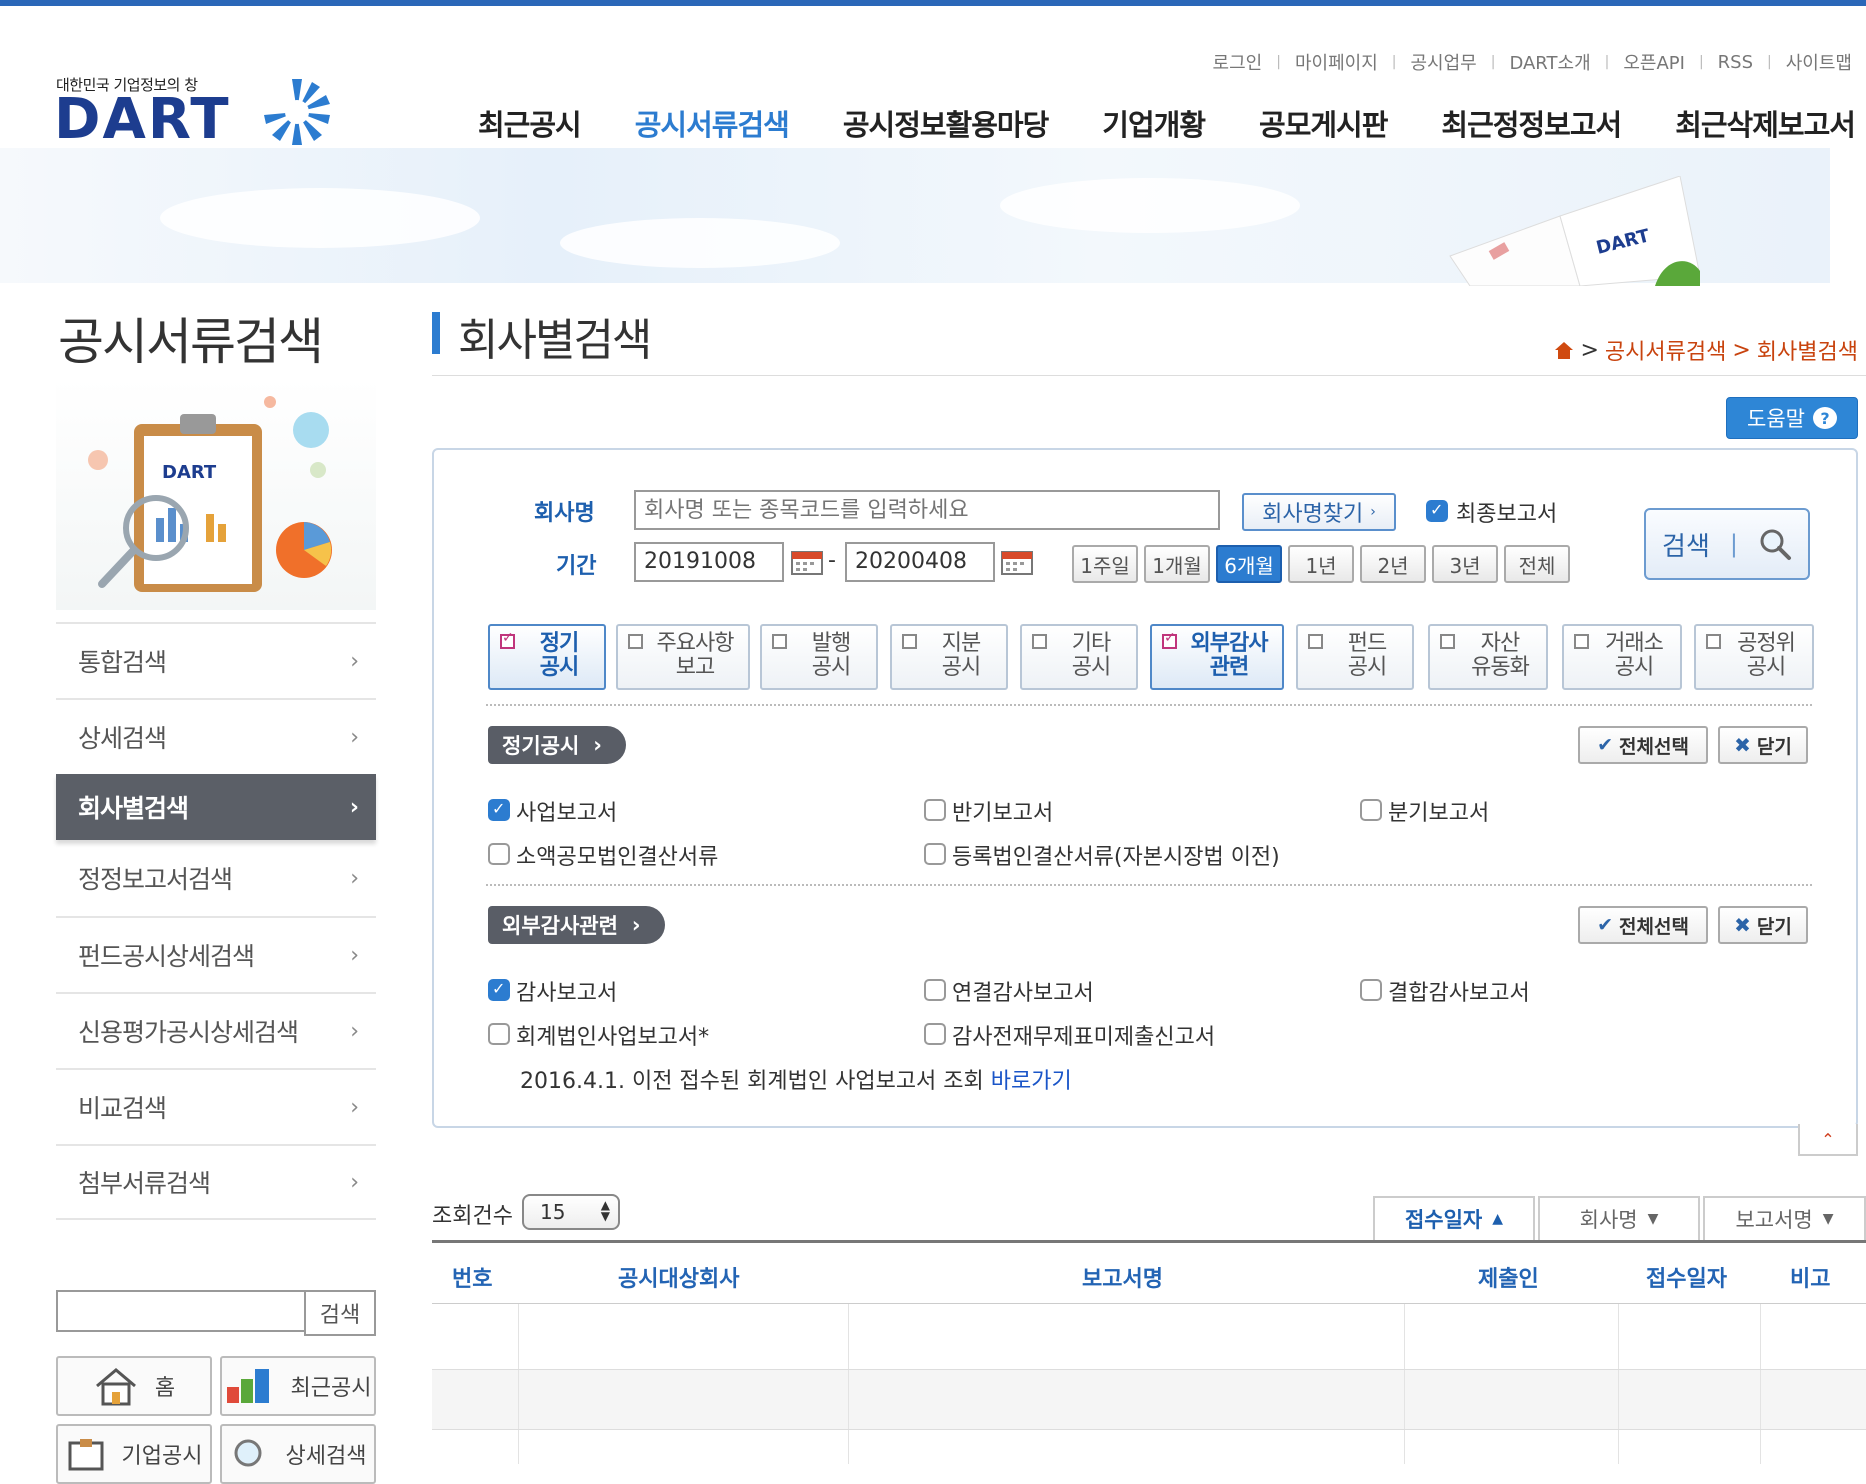 The image size is (1866, 1484). I want to click on category-external-audit: 외부감사 관련, so click(1217, 657).